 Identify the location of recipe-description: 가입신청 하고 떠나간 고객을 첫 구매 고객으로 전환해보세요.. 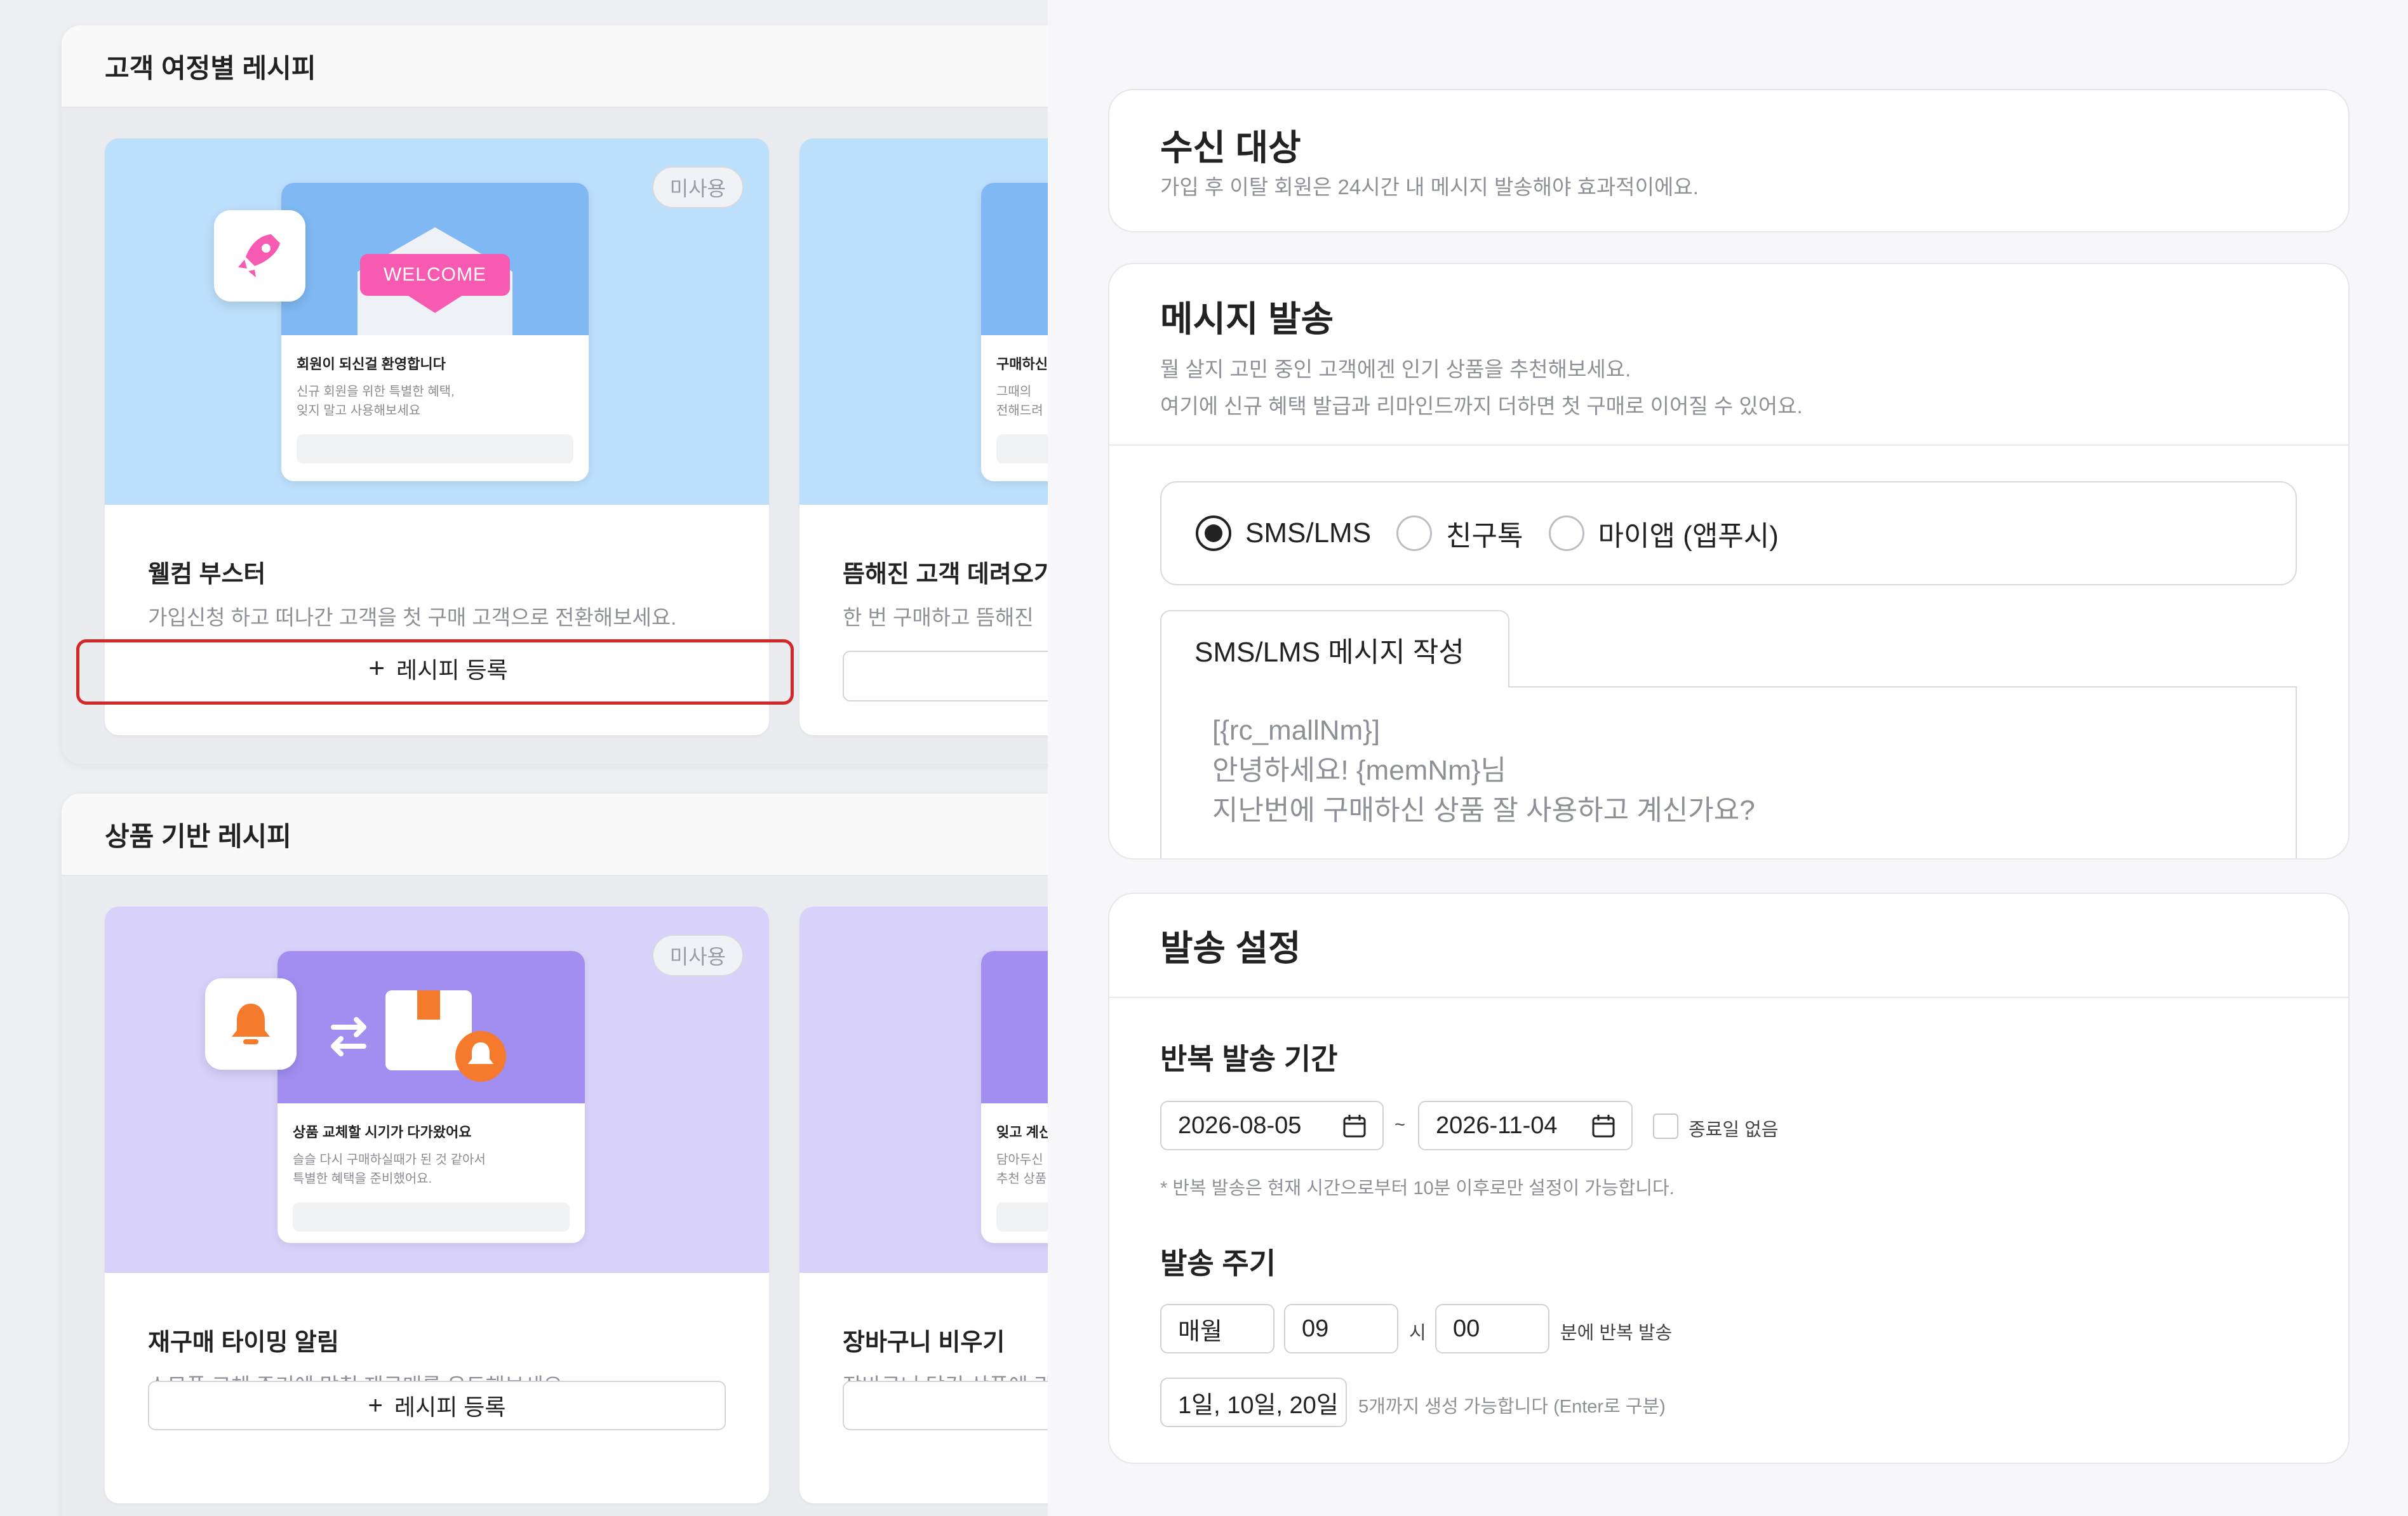
(413, 617).